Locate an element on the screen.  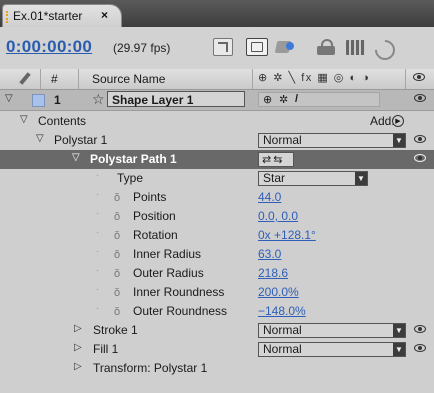
property-row-inner-roundness: · ŏ Inner Roundness 200.0% is located at coordinates (217, 292).